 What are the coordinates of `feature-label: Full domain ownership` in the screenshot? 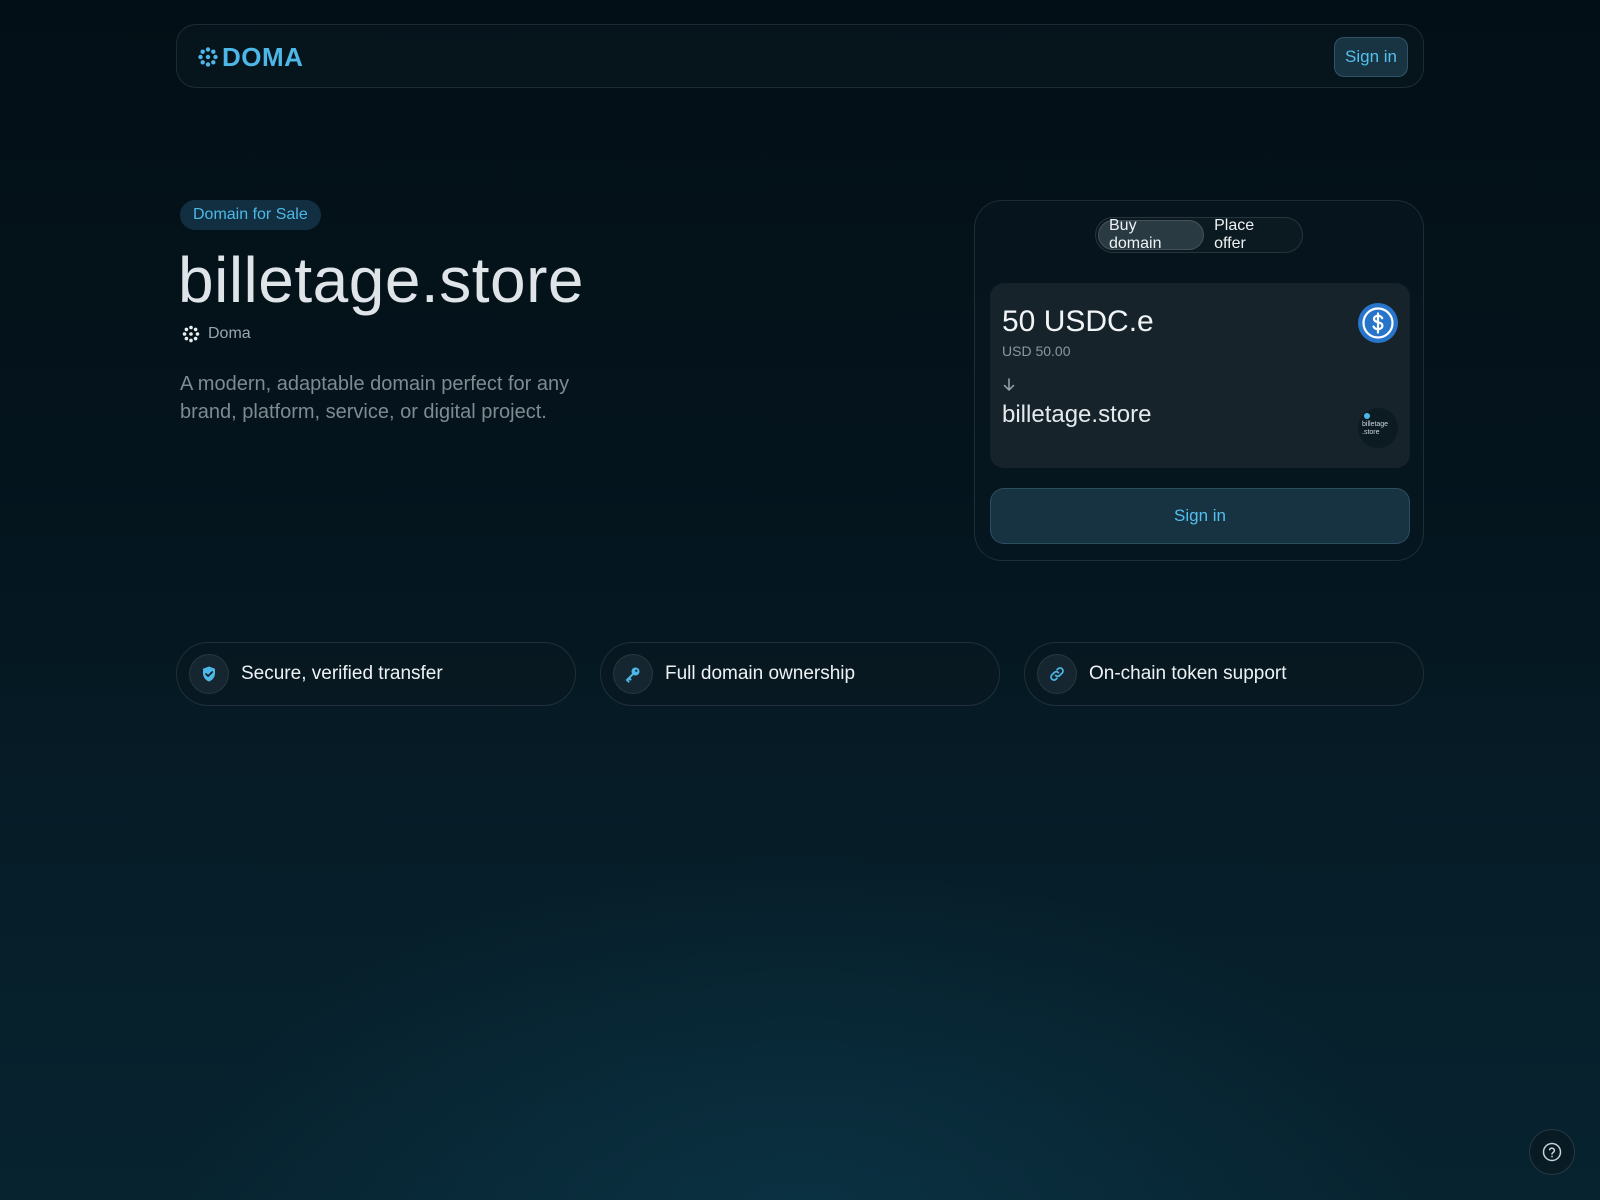 It's located at (760, 673).